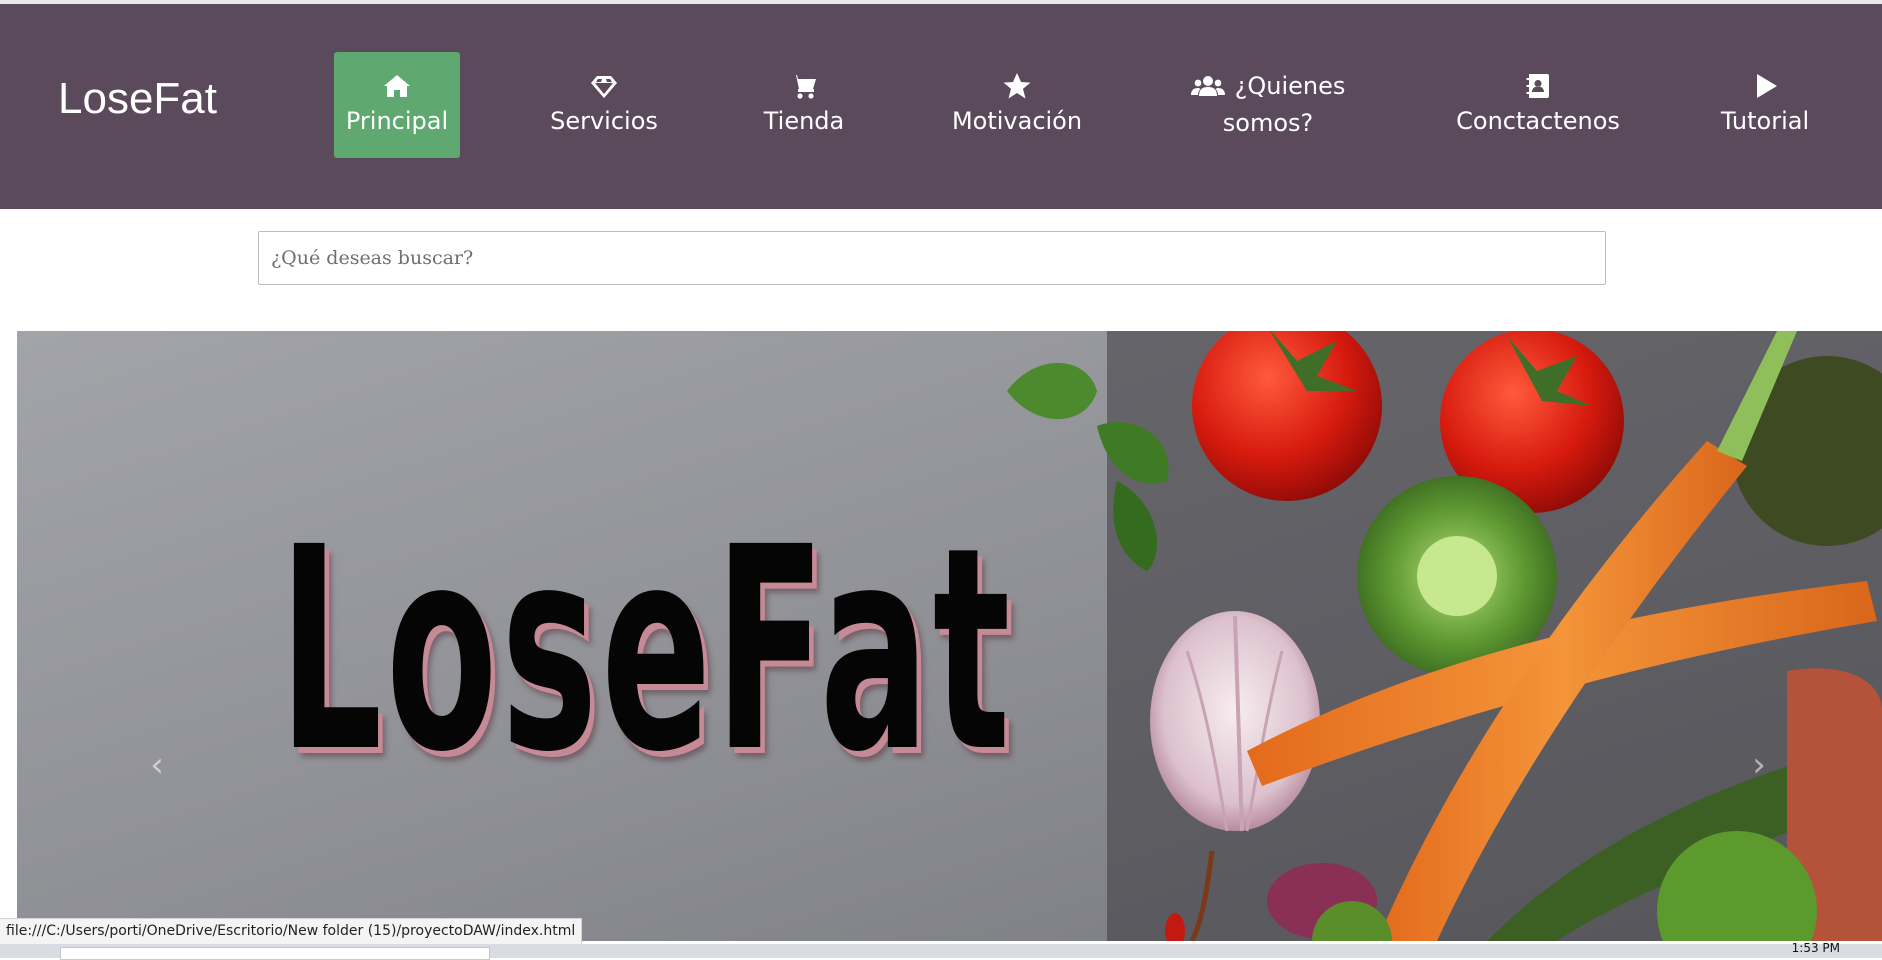  I want to click on nav-label-quienes-line1: ¿Quienes, so click(1290, 86).